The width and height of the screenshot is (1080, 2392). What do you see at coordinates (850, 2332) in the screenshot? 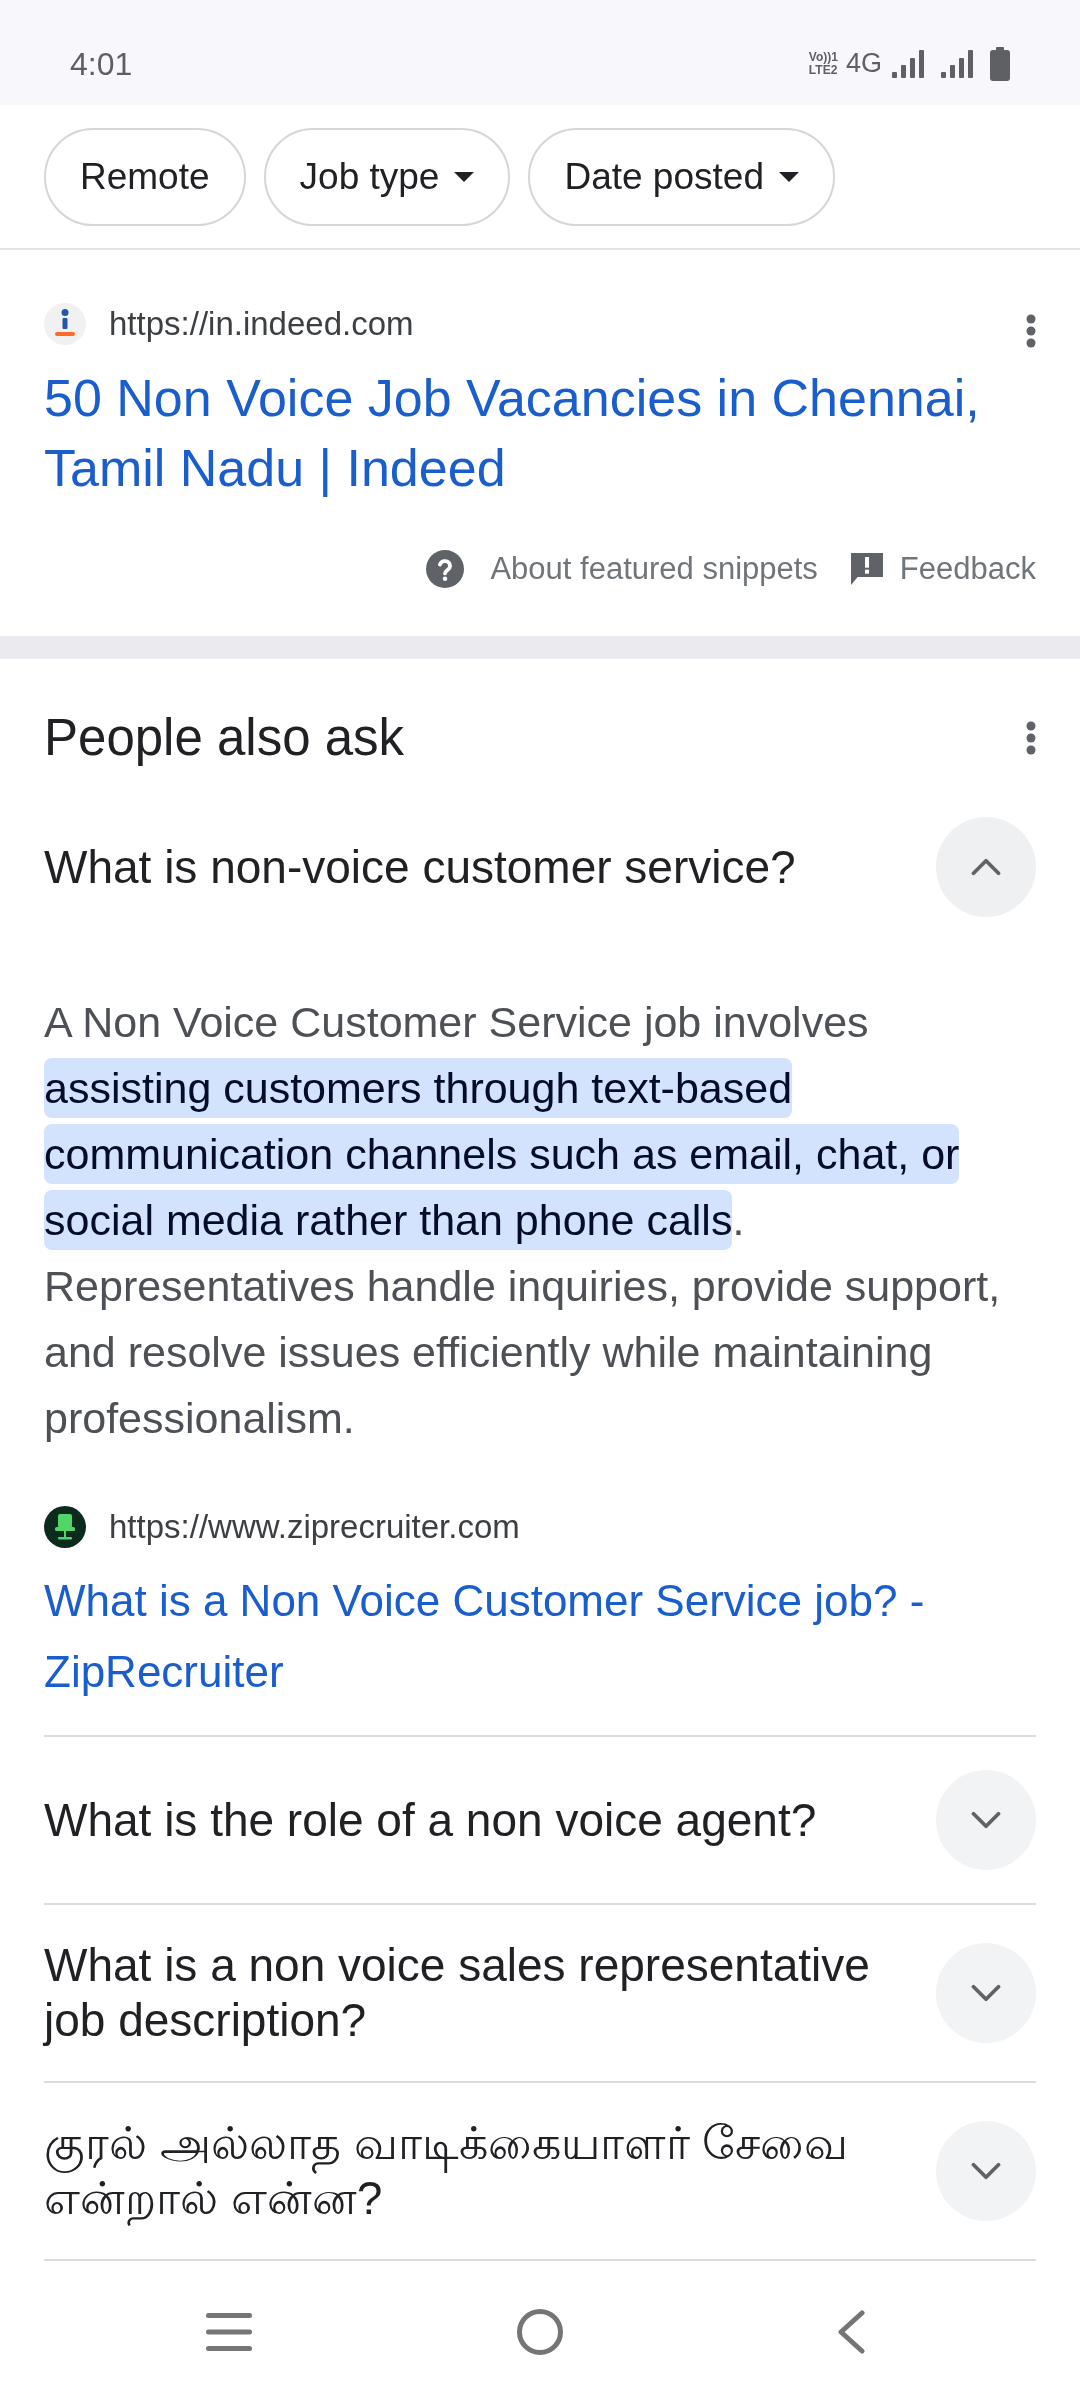
I see `back-icon` at bounding box center [850, 2332].